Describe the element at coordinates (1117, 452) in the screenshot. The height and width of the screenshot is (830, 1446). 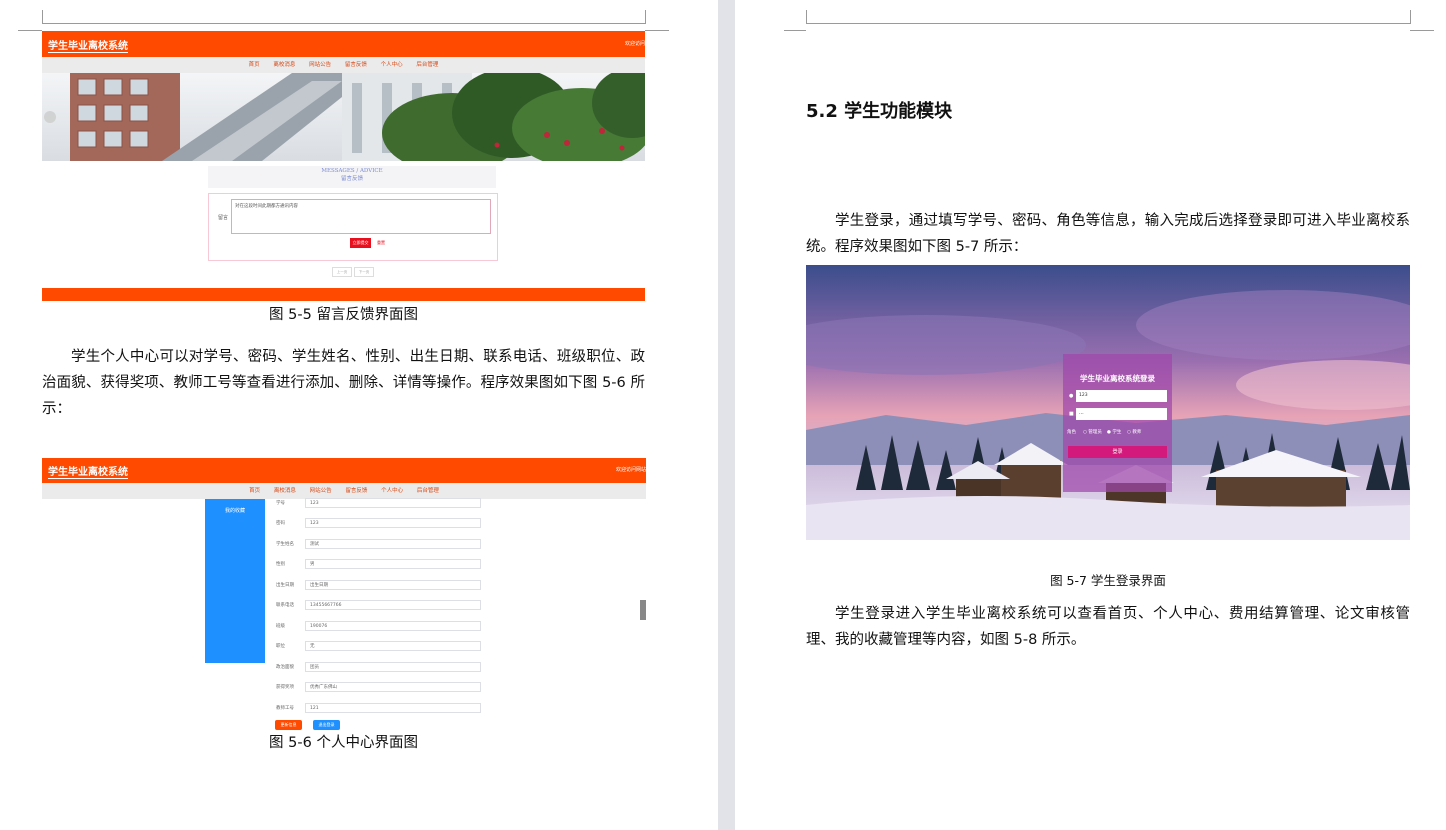
I see `login-button: 登录` at that location.